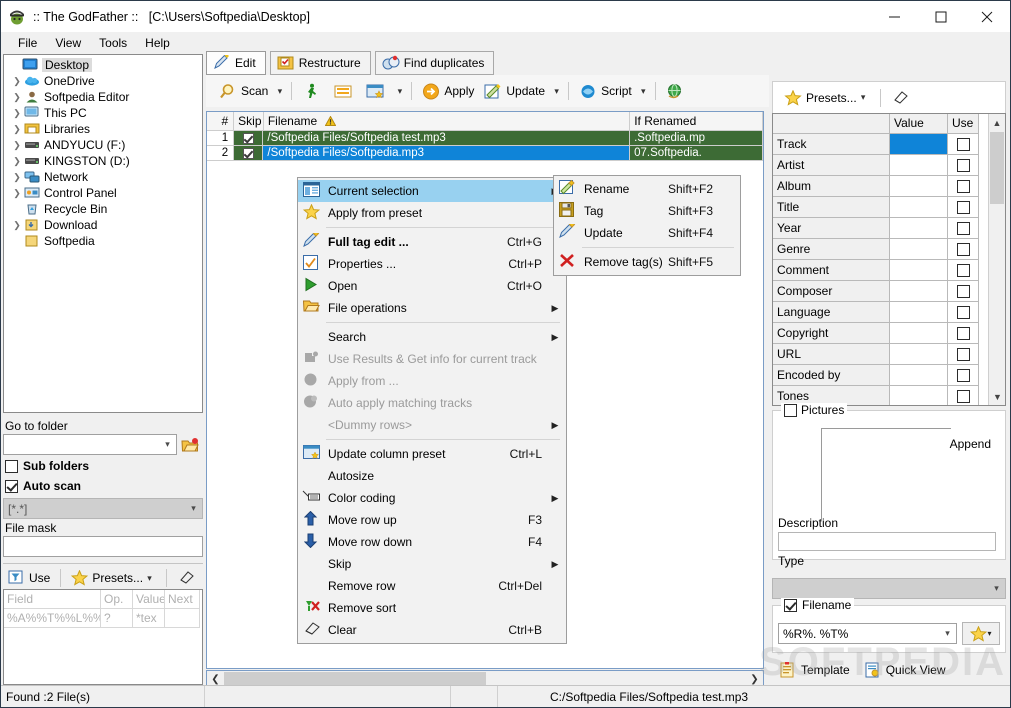 The width and height of the screenshot is (1011, 708). What do you see at coordinates (895, 16) in the screenshot?
I see `minimize-button` at bounding box center [895, 16].